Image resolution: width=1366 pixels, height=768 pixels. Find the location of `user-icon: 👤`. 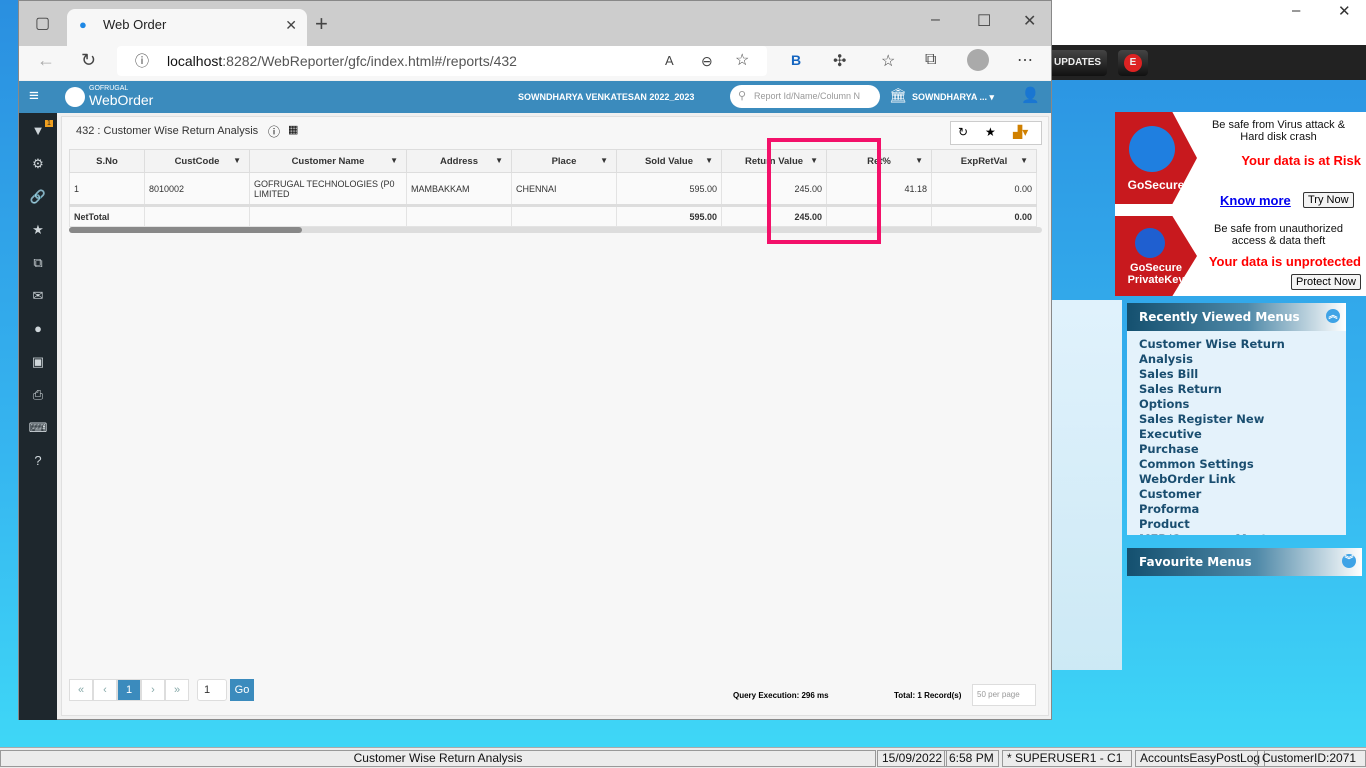

user-icon: 👤 is located at coordinates (1030, 95).